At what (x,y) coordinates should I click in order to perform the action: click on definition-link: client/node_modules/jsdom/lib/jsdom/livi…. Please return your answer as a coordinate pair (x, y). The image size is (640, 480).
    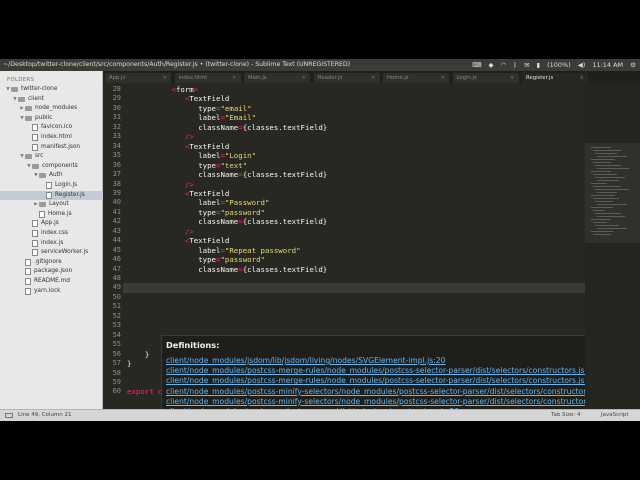
    Looking at the image, I should click on (305, 360).